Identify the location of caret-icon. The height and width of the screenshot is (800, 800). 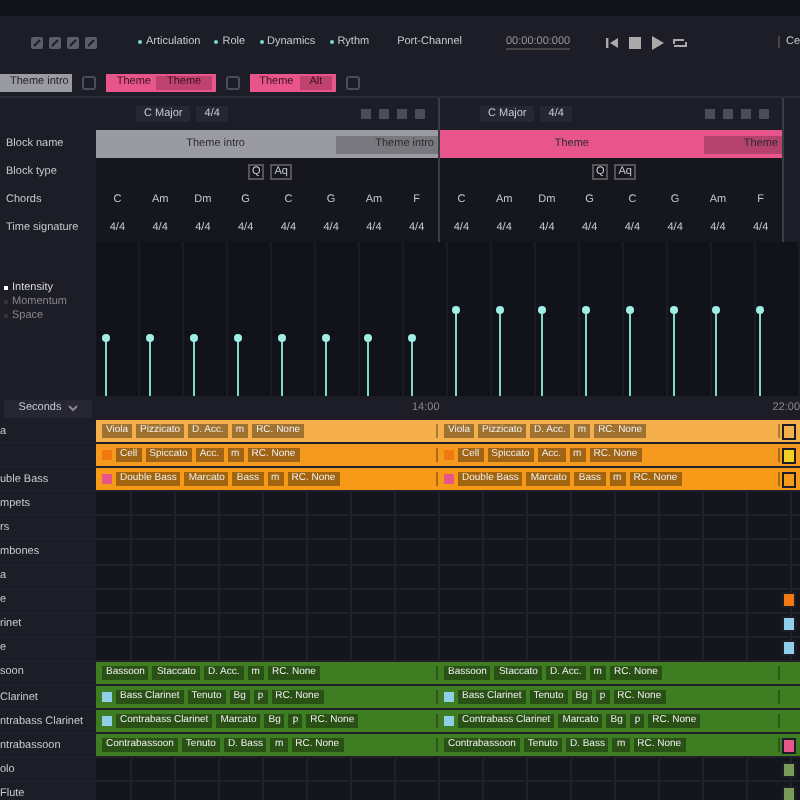
(72, 408).